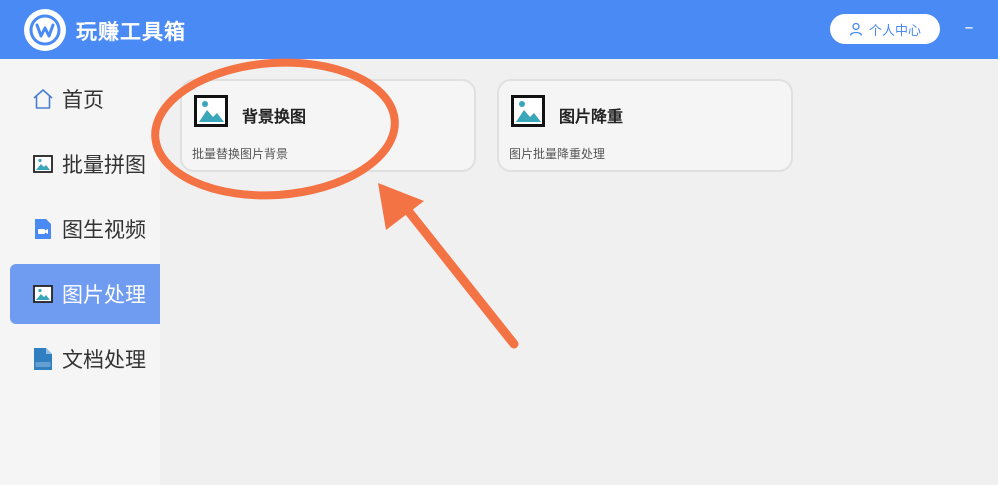 The width and height of the screenshot is (998, 485). What do you see at coordinates (856, 29) in the screenshot?
I see `user-icon` at bounding box center [856, 29].